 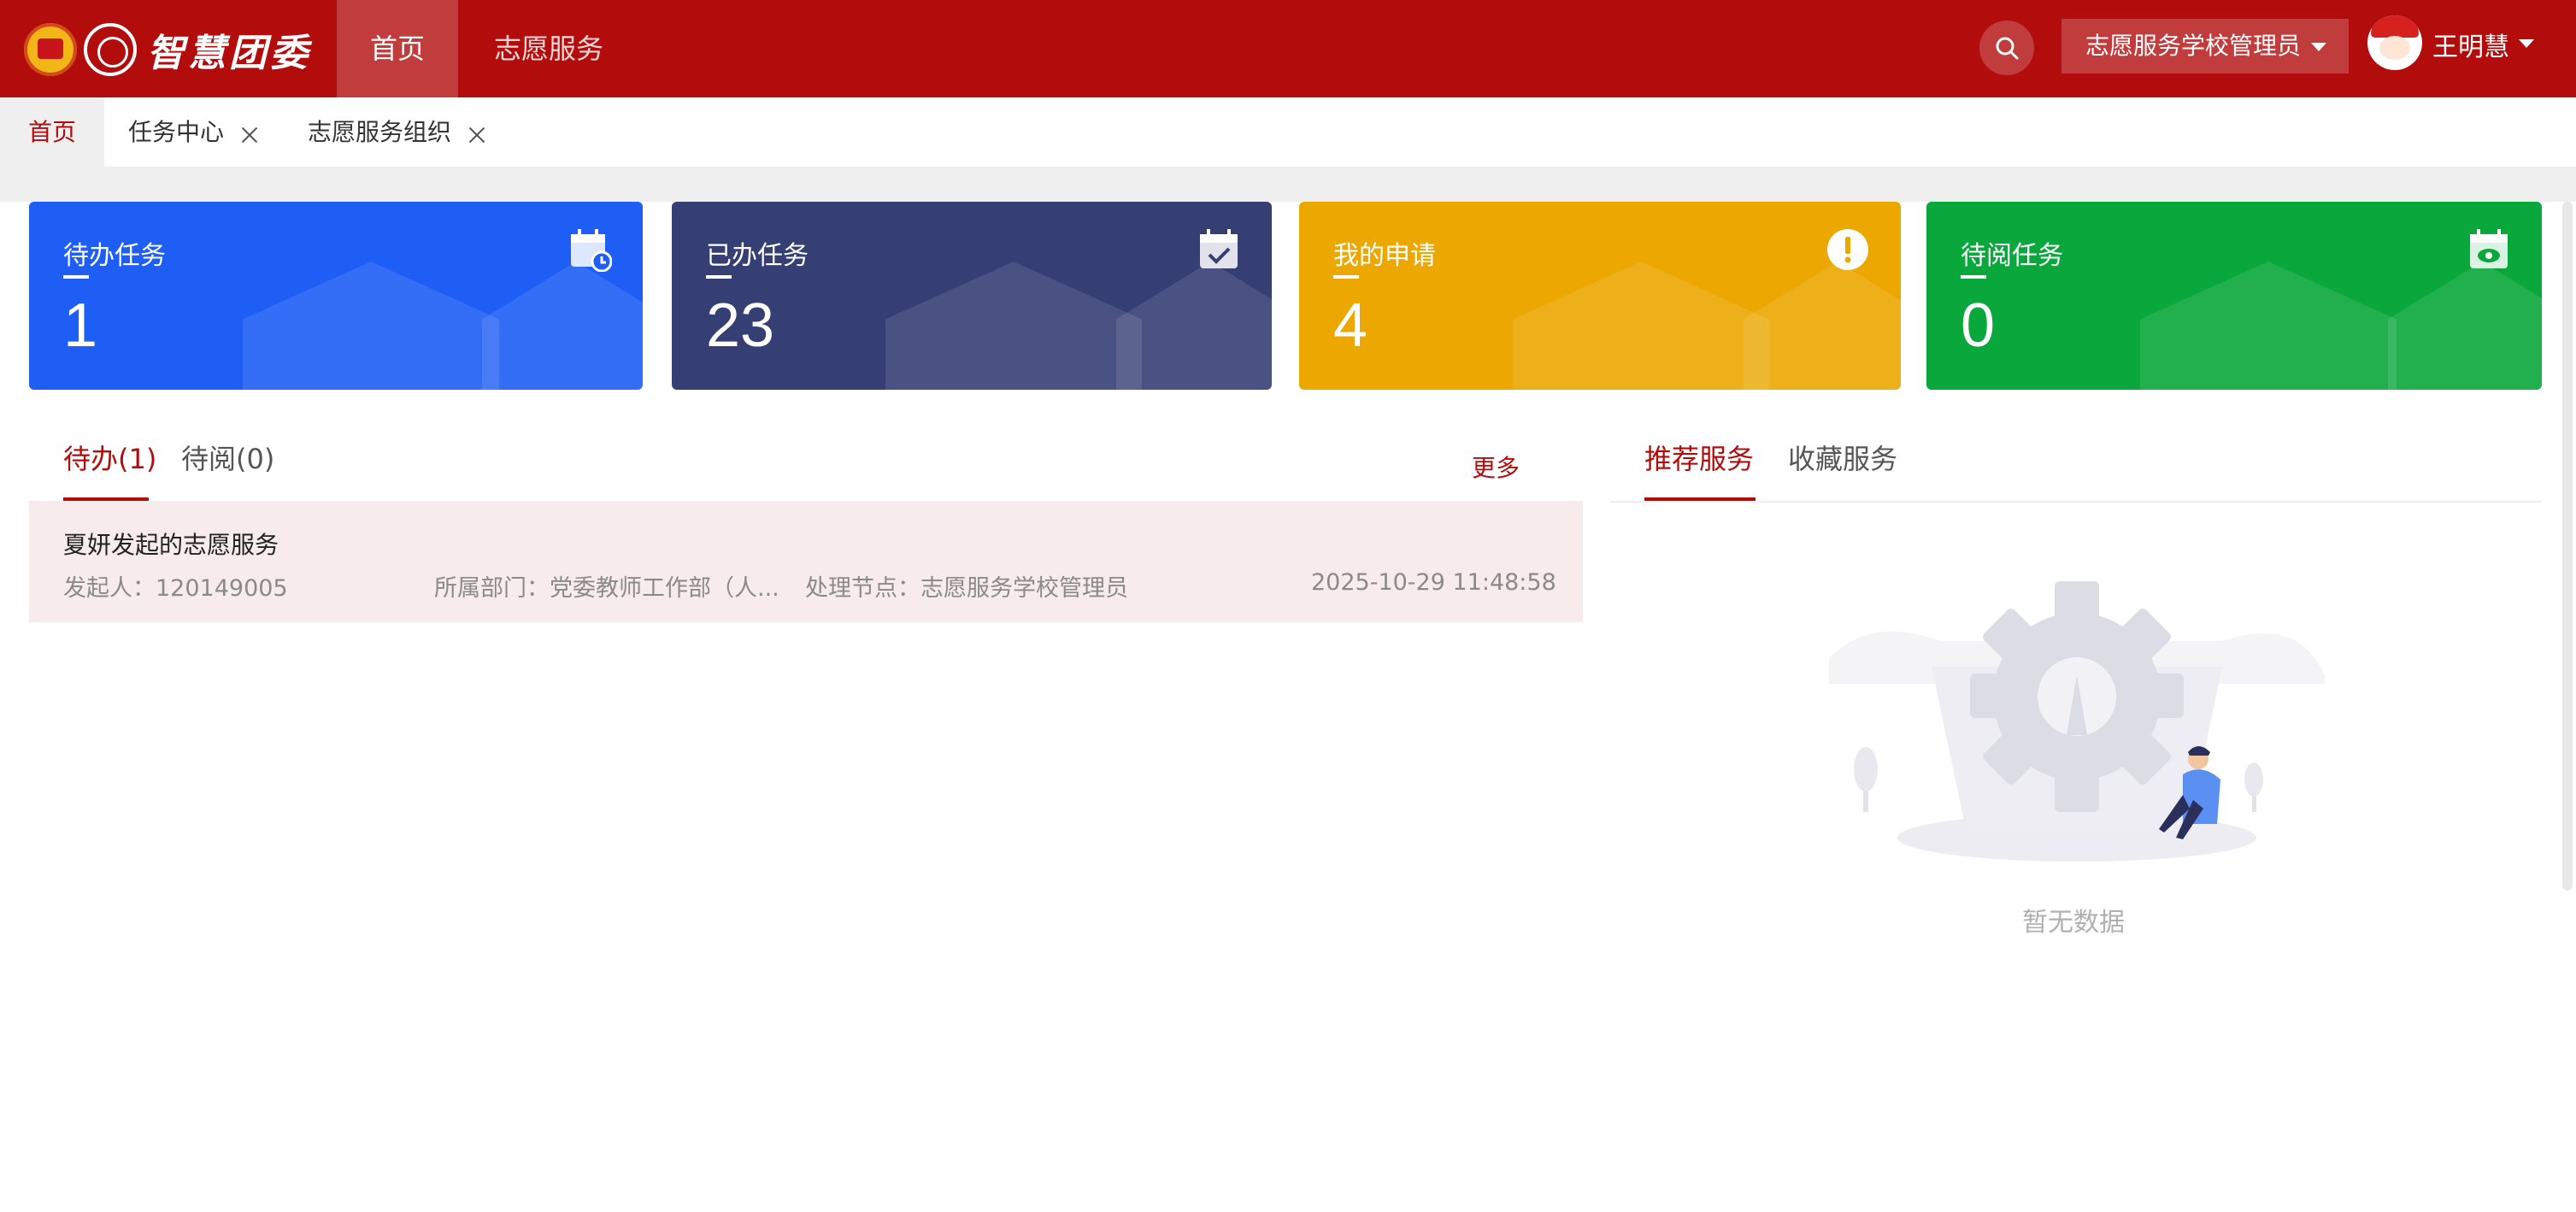 What do you see at coordinates (1288, 48) in the screenshot?
I see `top-header: 智慧团委 首页 志愿服务 志愿服务学校管理员 王明慧` at bounding box center [1288, 48].